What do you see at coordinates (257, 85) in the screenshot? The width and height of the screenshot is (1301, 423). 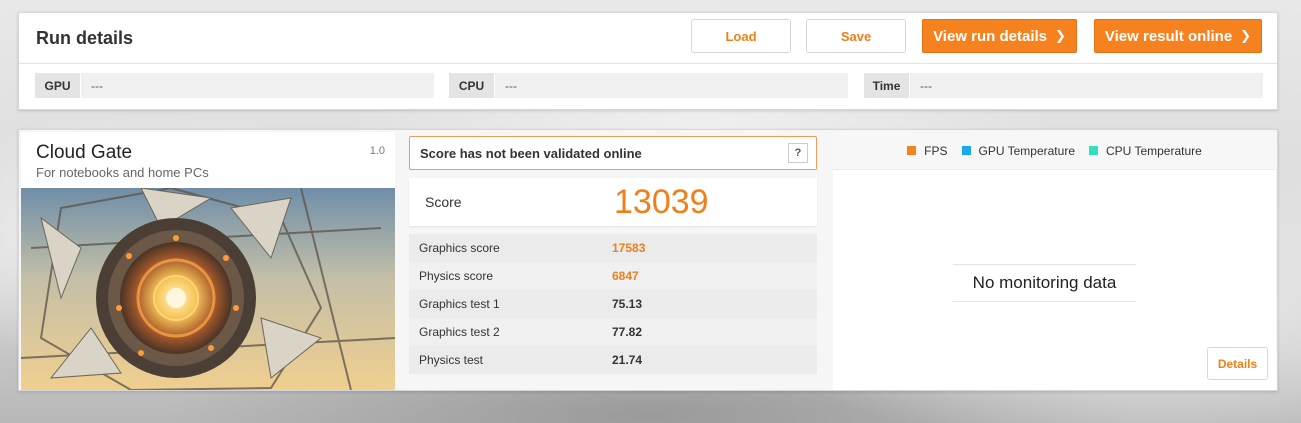 I see `gpu-value: ---` at bounding box center [257, 85].